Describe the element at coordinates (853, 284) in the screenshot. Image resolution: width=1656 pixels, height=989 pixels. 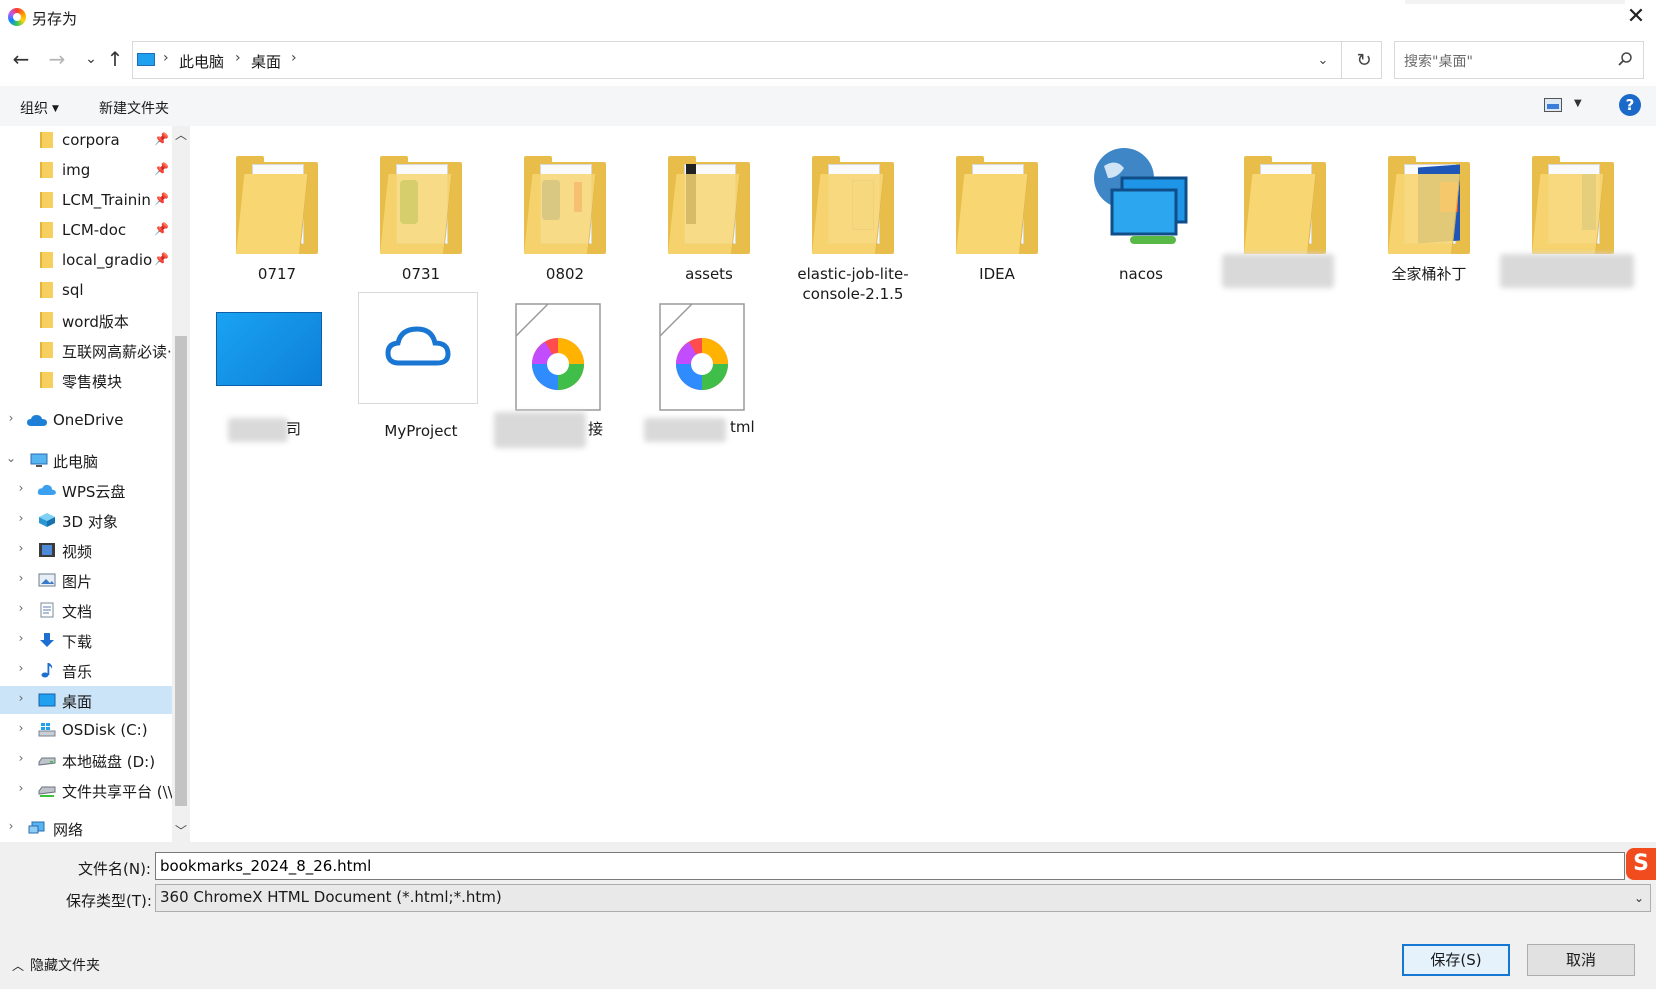
I see `file-name: elastic-job-lite-console-2.1.5` at that location.